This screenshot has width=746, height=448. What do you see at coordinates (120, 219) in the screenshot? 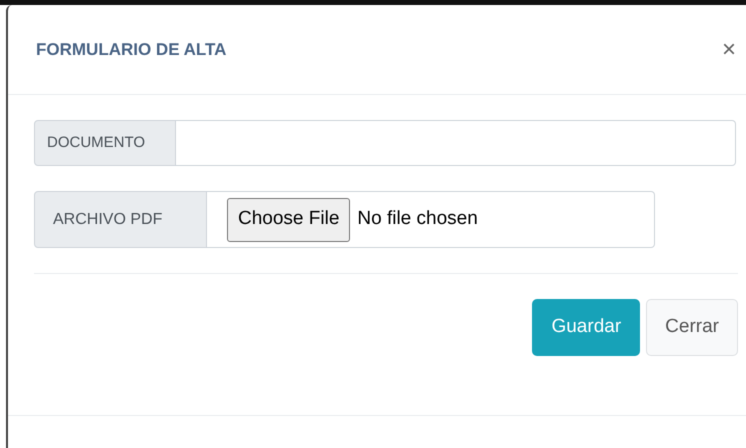
I see `field-label: ARCHIVO PDF` at bounding box center [120, 219].